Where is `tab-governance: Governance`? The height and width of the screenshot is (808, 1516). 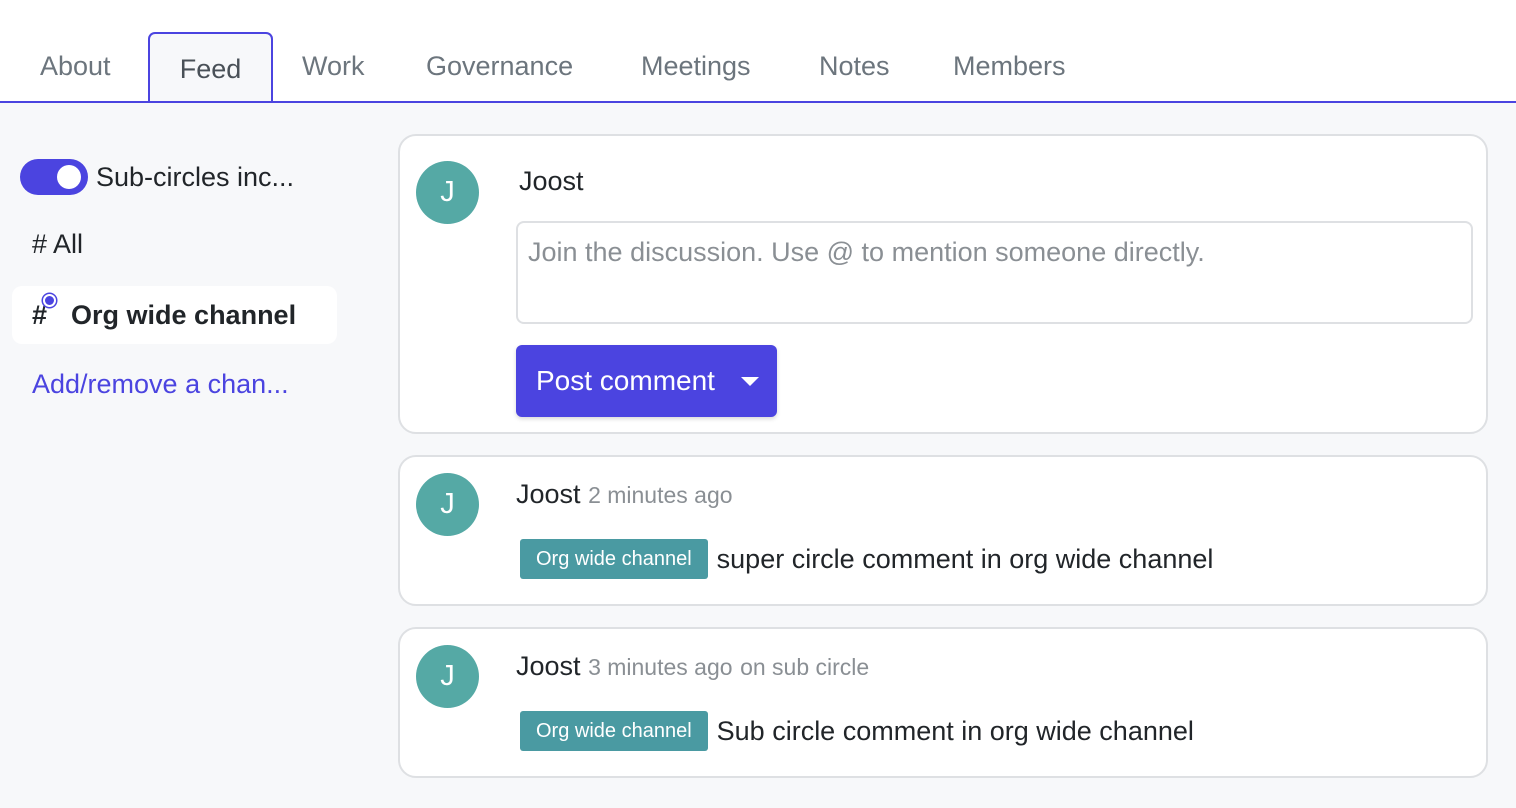 tab-governance: Governance is located at coordinates (499, 66).